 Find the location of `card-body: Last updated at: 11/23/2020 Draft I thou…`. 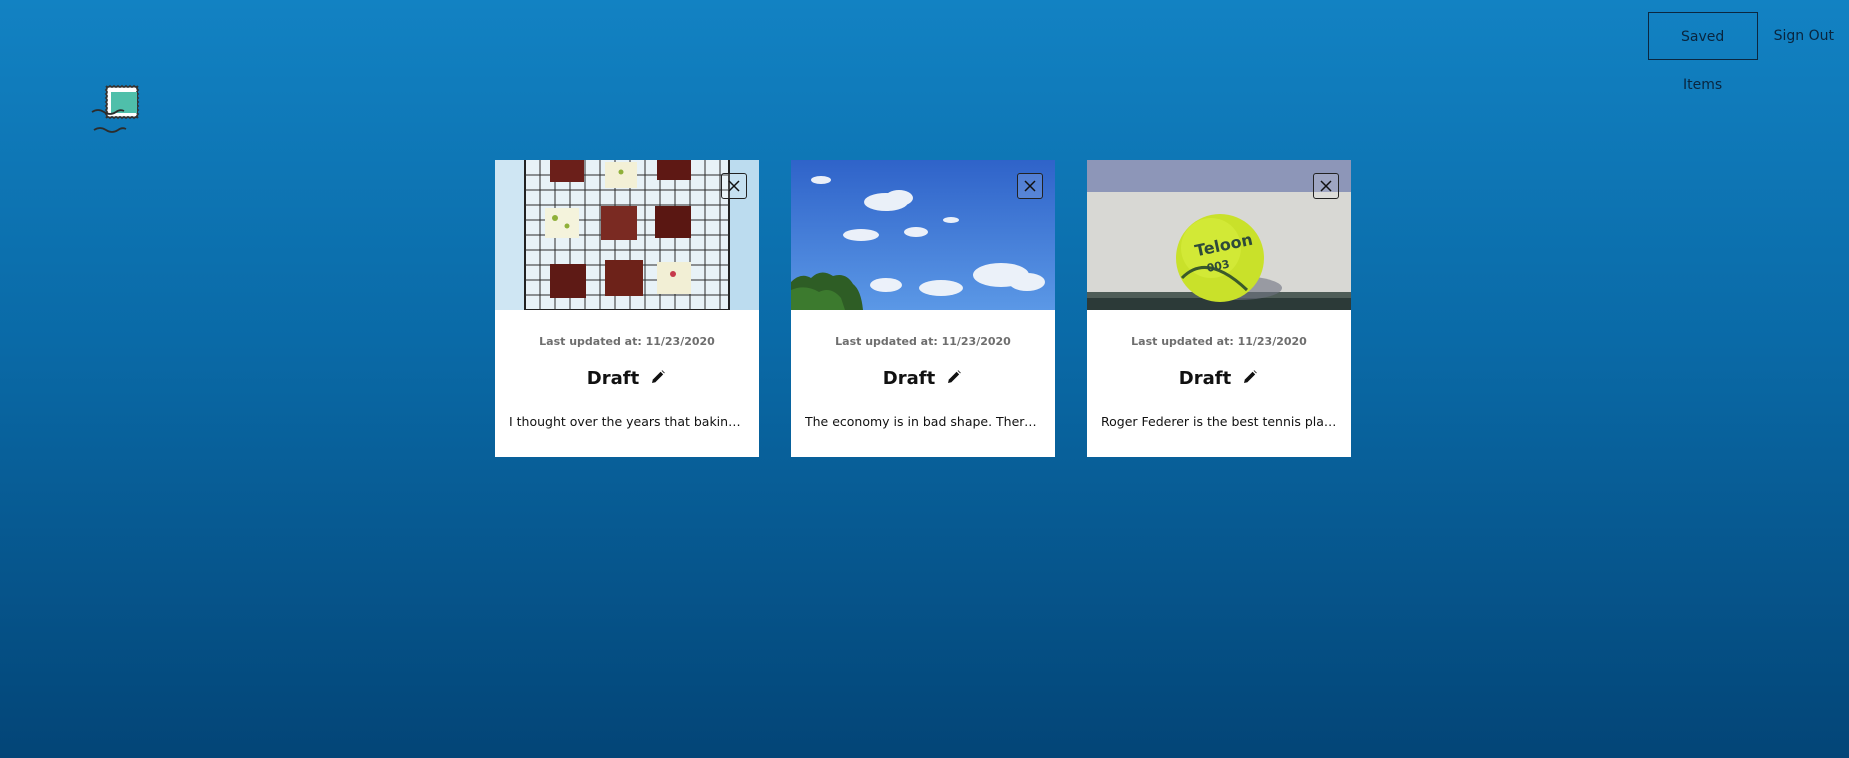

card-body: Last updated at: 11/23/2020 Draft I thou… is located at coordinates (627, 369).